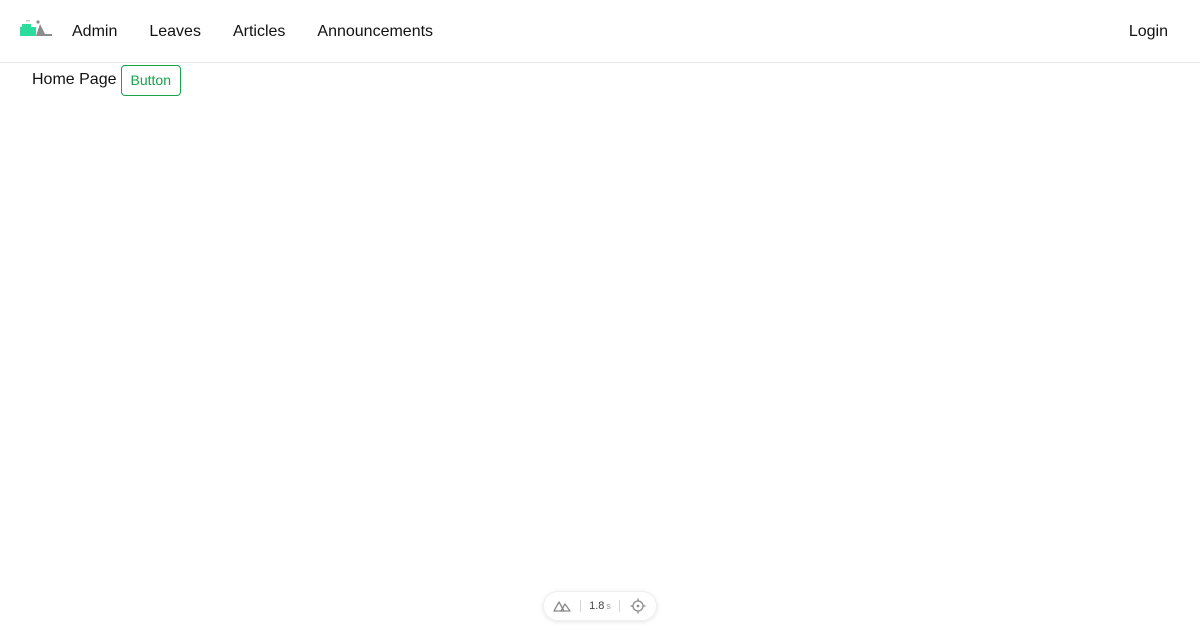 The height and width of the screenshot is (630, 1200). What do you see at coordinates (36, 29) in the screenshot?
I see `app-logo-icon` at bounding box center [36, 29].